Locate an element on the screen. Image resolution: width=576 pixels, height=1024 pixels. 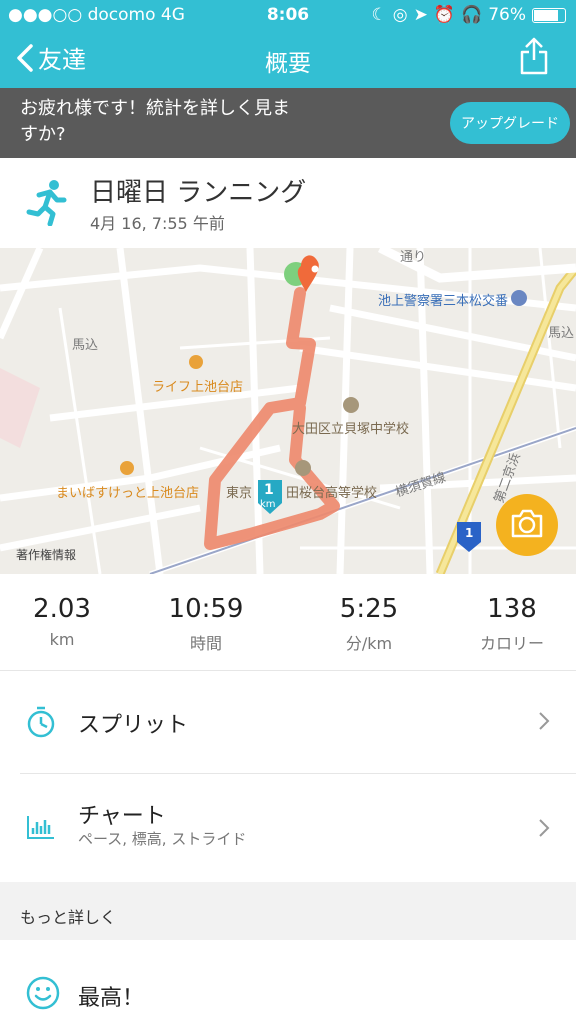
share-button is located at coordinates (534, 58).